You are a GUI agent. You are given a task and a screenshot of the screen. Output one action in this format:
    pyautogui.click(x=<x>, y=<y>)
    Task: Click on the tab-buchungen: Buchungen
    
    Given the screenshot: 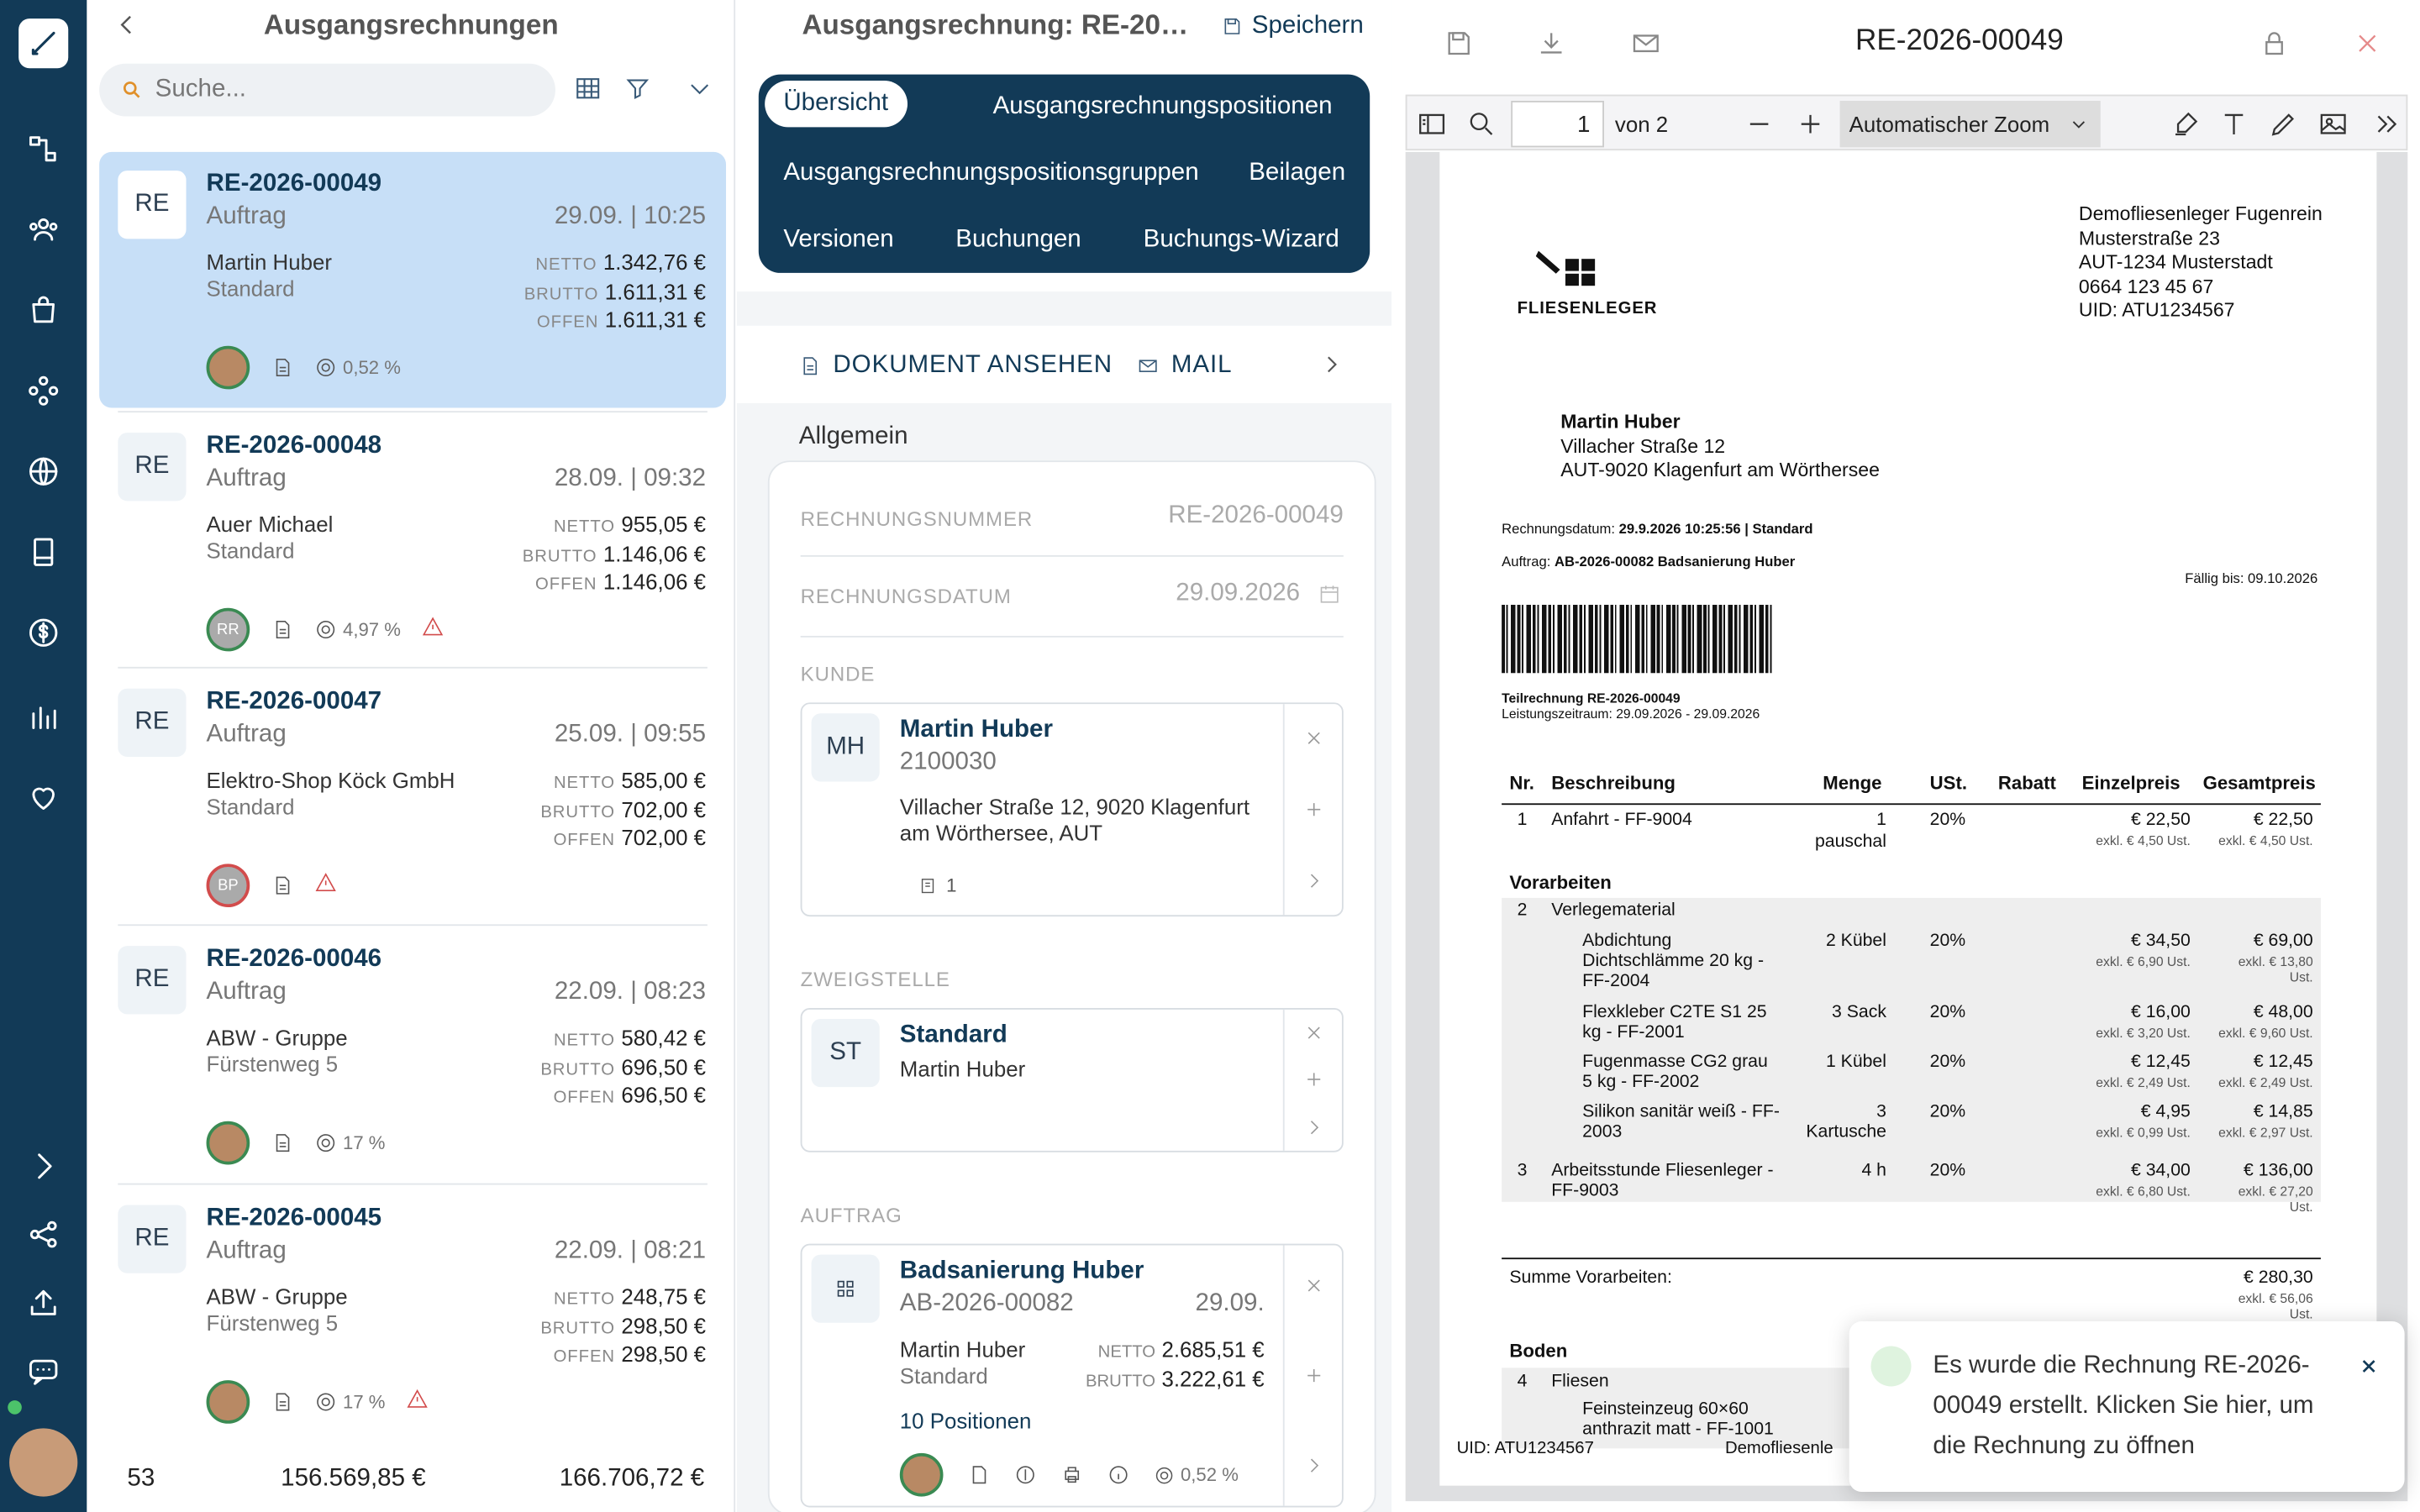 What is the action you would take?
    pyautogui.click(x=1018, y=241)
    